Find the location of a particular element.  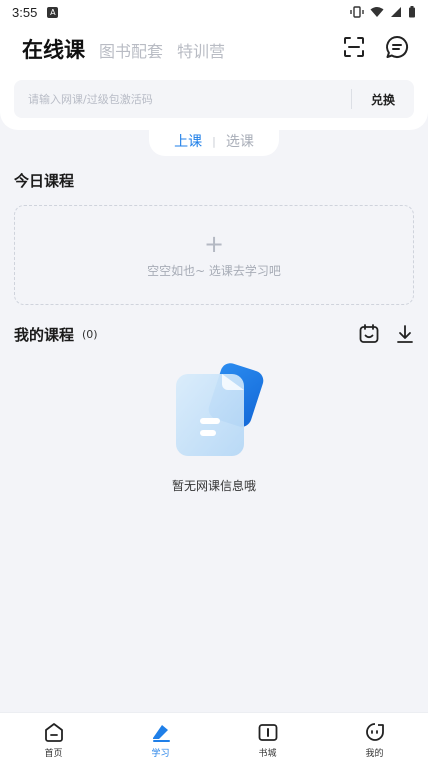

activation-code-input is located at coordinates (182, 99).